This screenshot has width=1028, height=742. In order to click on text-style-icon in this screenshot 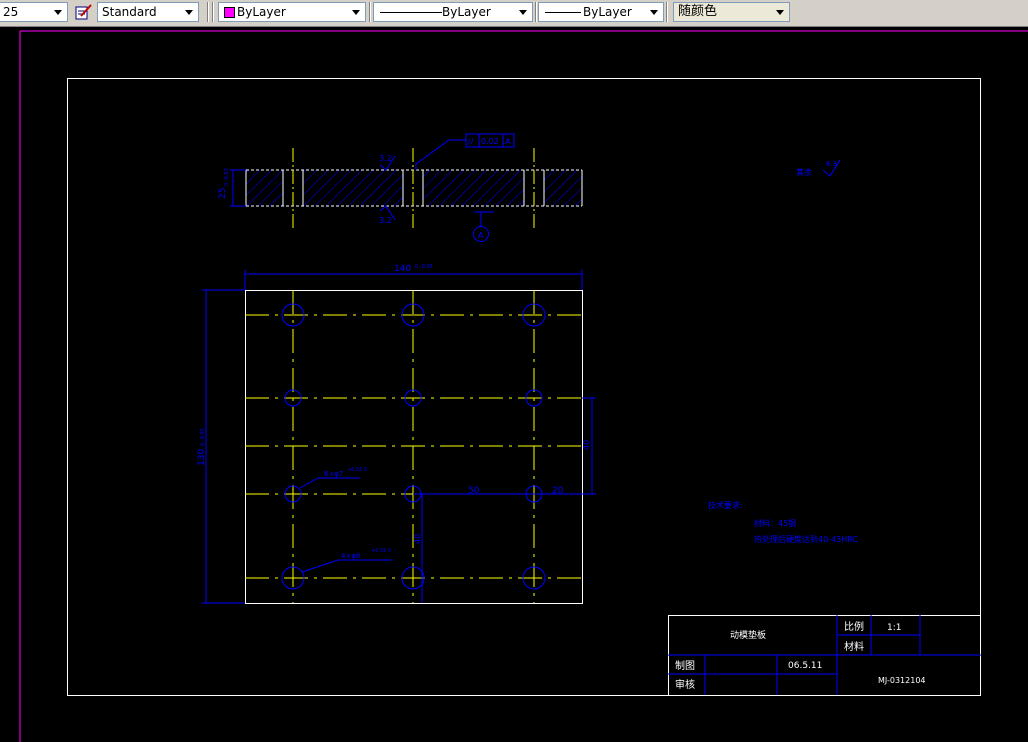, I will do `click(84, 12)`.